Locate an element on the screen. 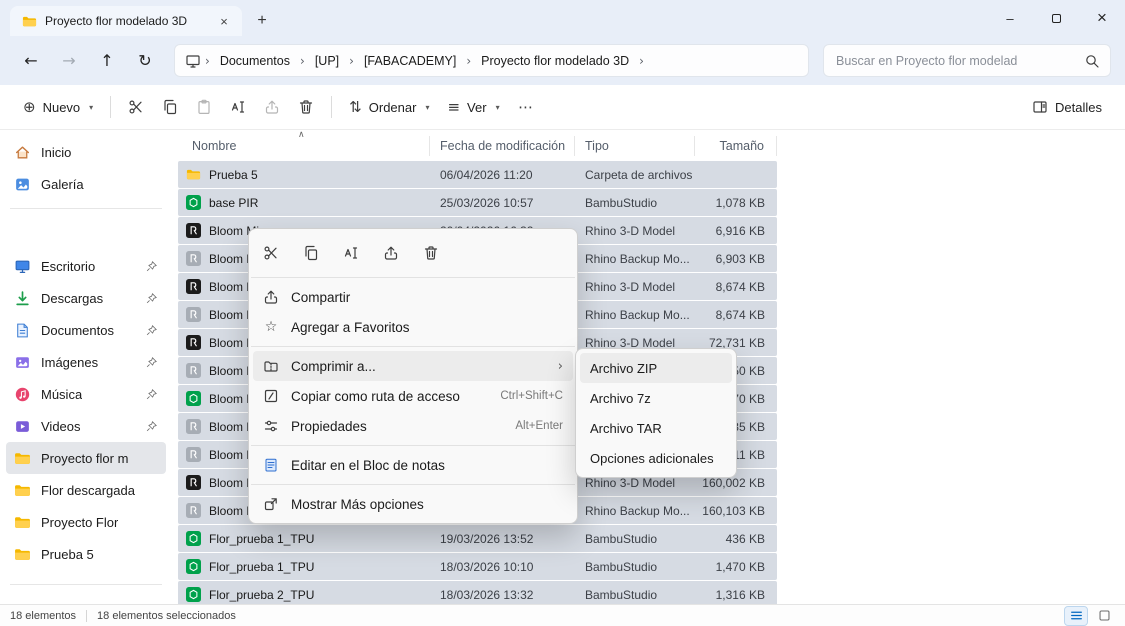 This screenshot has height=626, width=1125. share-icon is located at coordinates (391, 253).